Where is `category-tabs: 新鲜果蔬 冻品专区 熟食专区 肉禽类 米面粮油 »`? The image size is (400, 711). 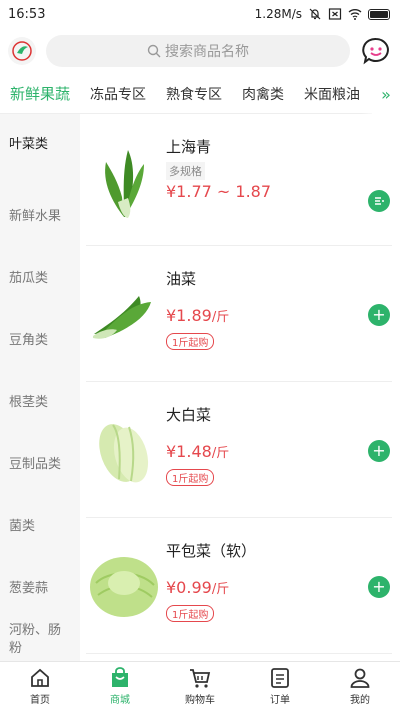 category-tabs: 新鲜果蔬 冻品专区 熟食专区 肉禽类 米面粮油 » is located at coordinates (200, 94).